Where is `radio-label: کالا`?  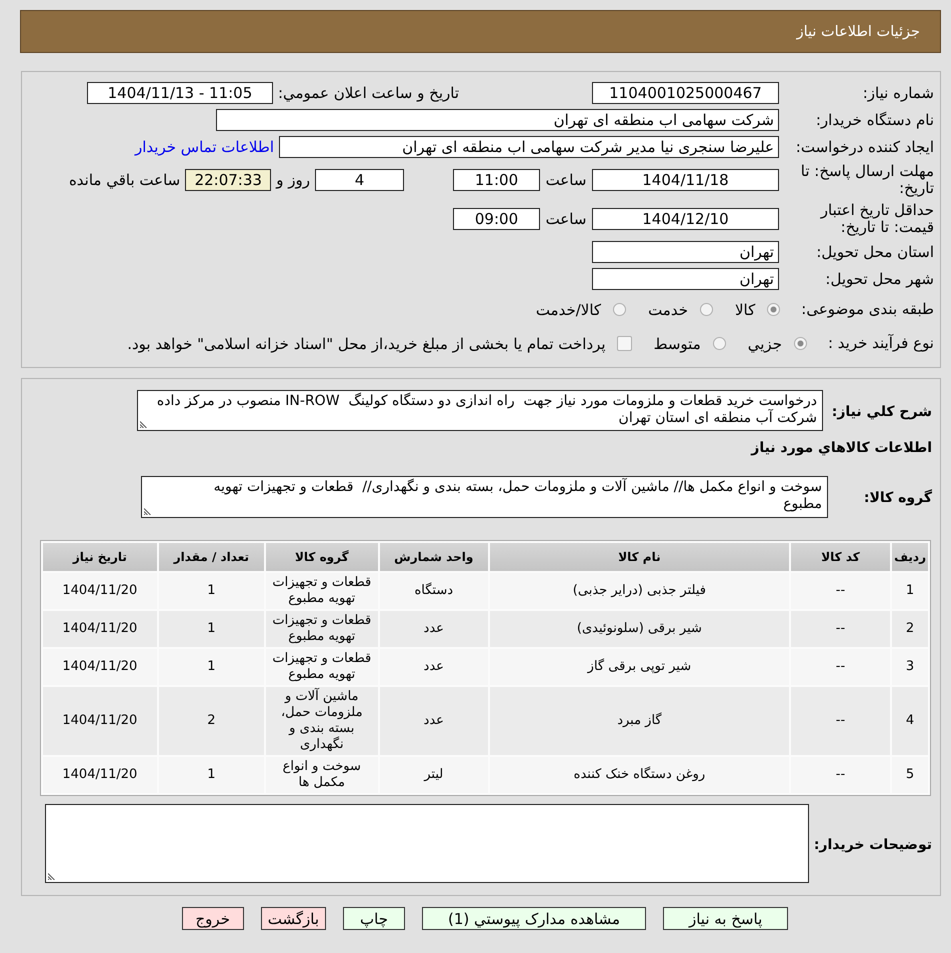
radio-label: کالا is located at coordinates (745, 309).